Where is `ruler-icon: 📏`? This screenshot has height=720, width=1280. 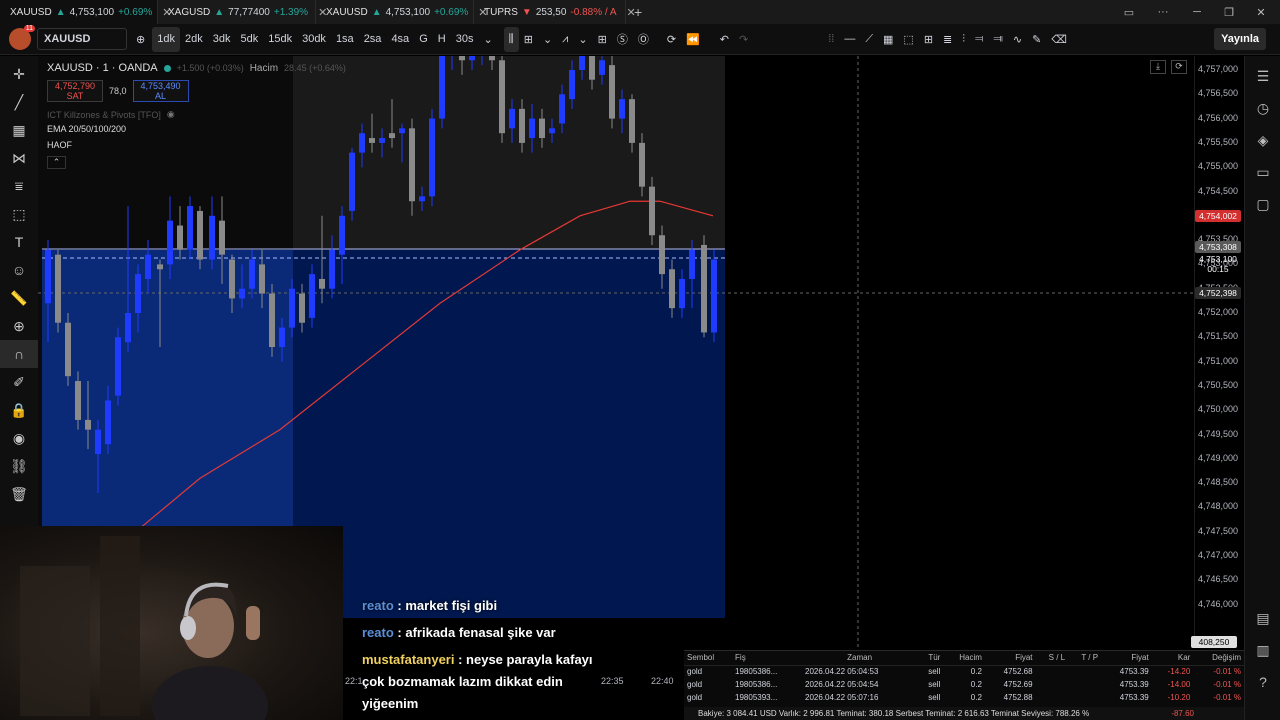
ruler-icon: 📏 is located at coordinates (19, 298).